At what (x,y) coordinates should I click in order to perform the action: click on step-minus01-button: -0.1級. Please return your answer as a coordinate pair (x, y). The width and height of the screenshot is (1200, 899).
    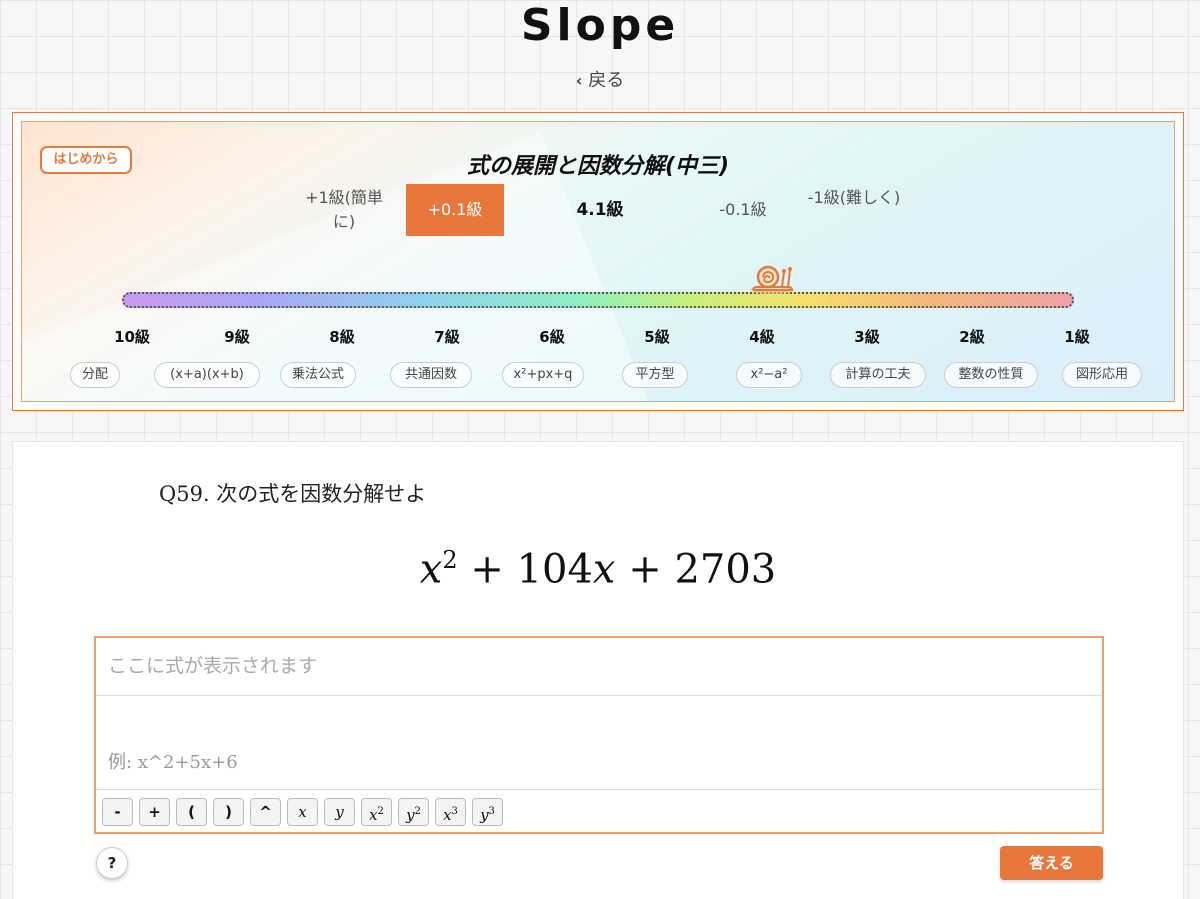
    Looking at the image, I should click on (743, 210).